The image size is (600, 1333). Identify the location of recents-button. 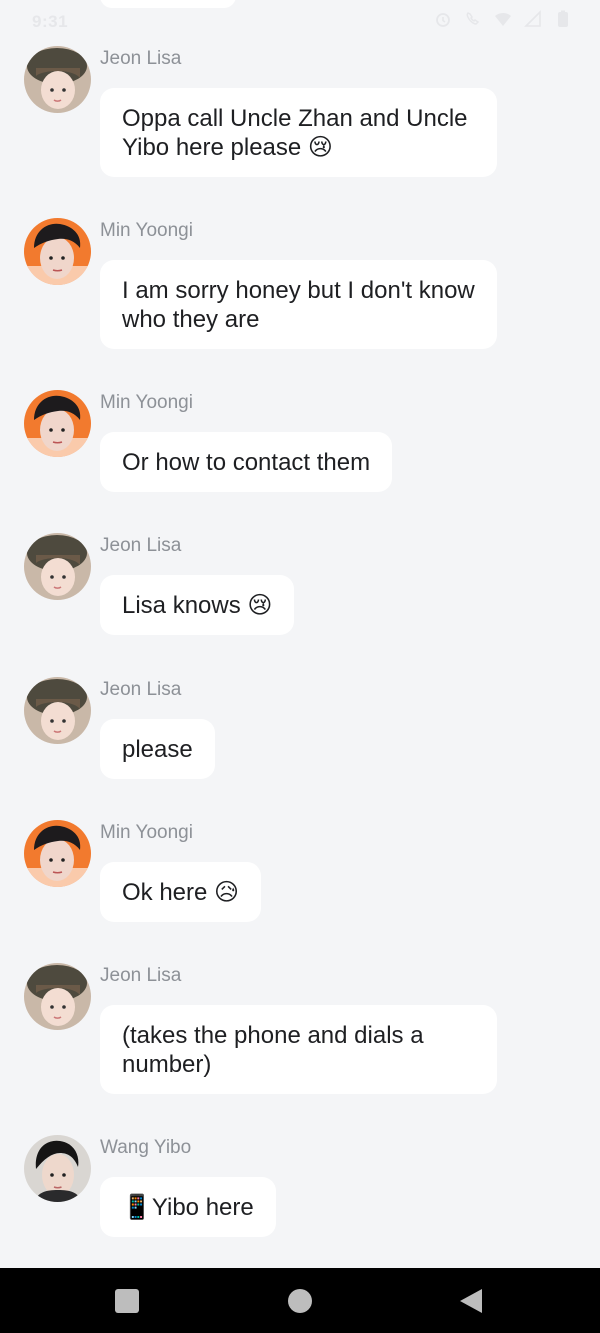
(127, 1301).